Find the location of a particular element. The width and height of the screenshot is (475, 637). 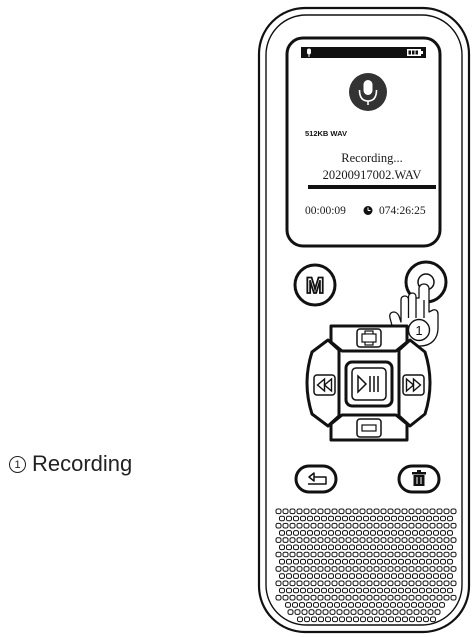

volume-down-button is located at coordinates (369, 427).